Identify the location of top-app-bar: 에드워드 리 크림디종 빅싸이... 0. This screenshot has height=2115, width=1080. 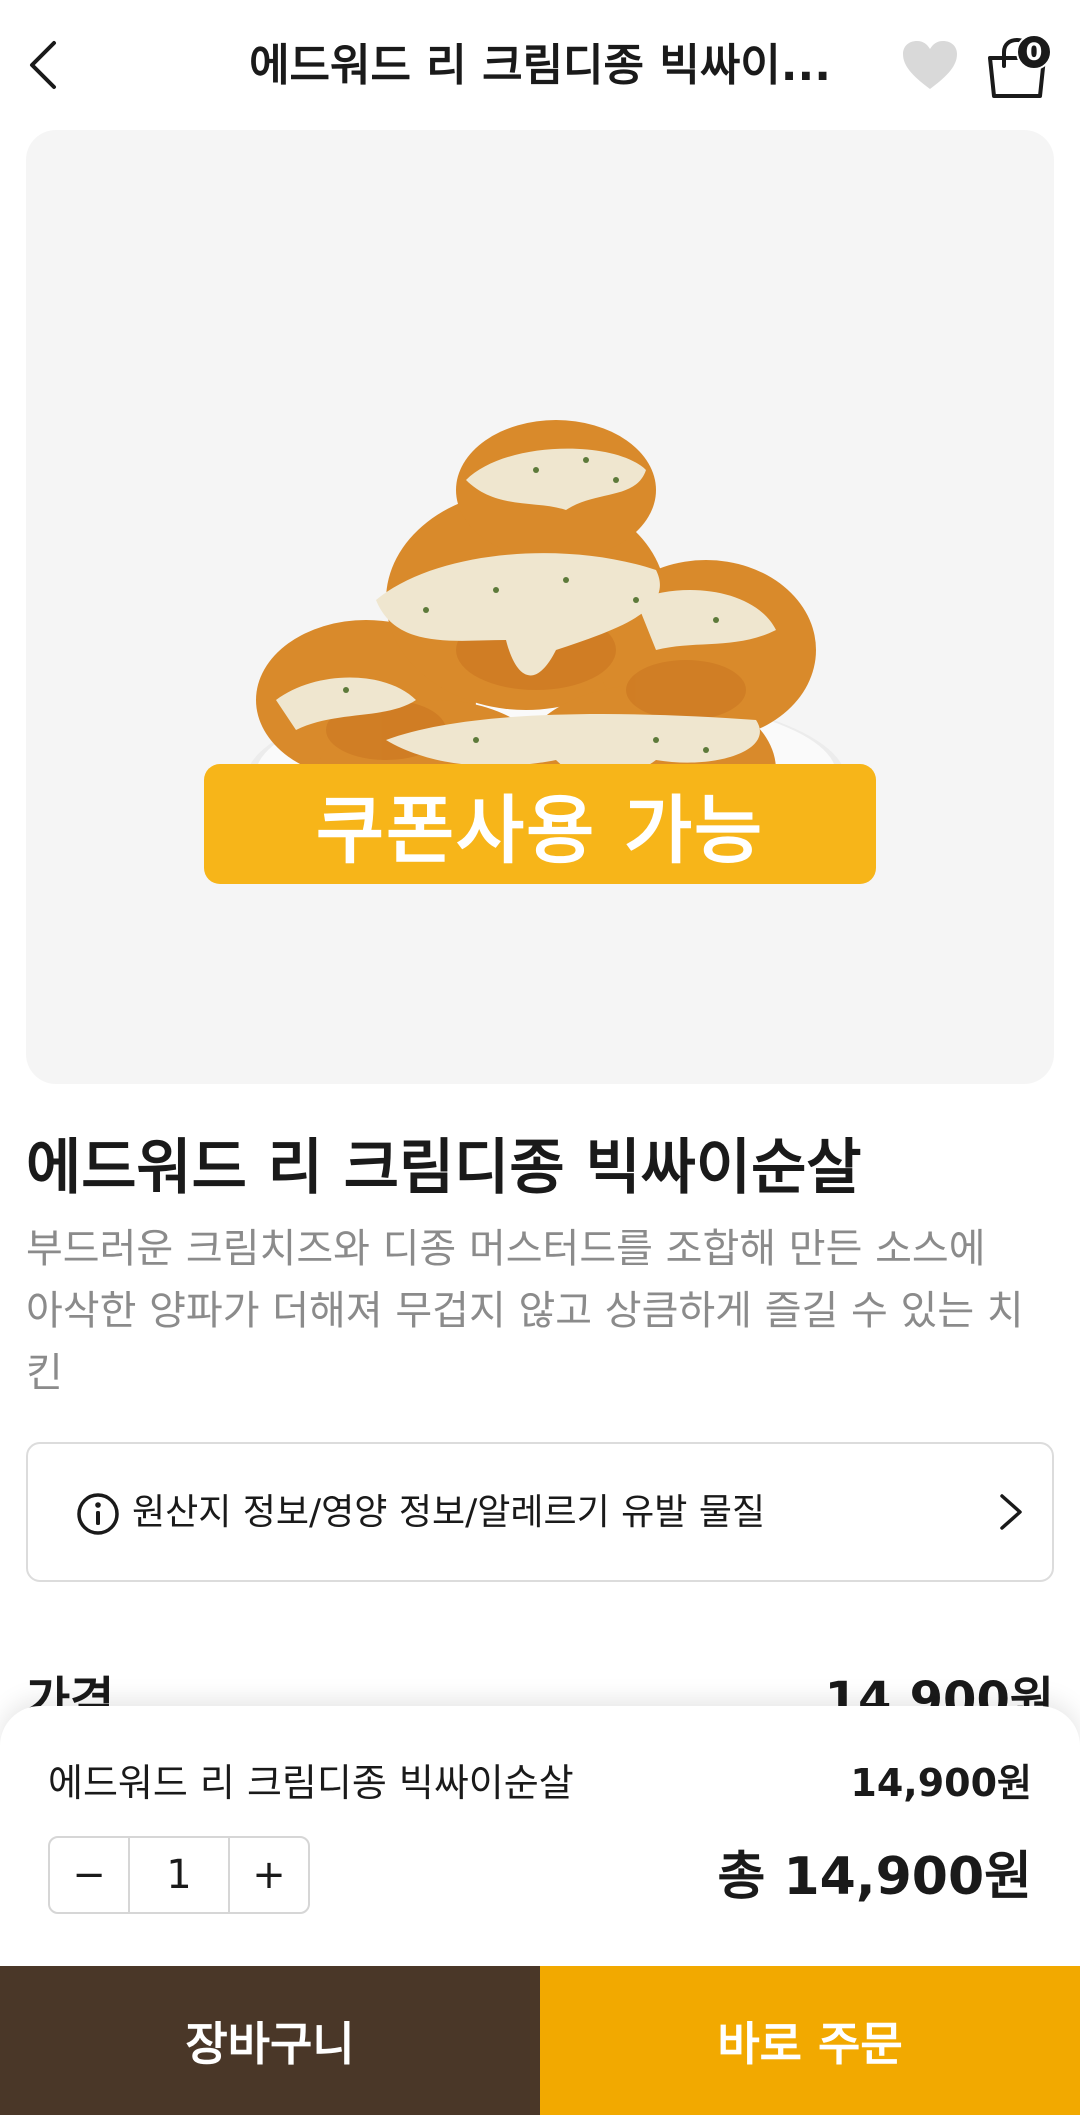
(540, 65).